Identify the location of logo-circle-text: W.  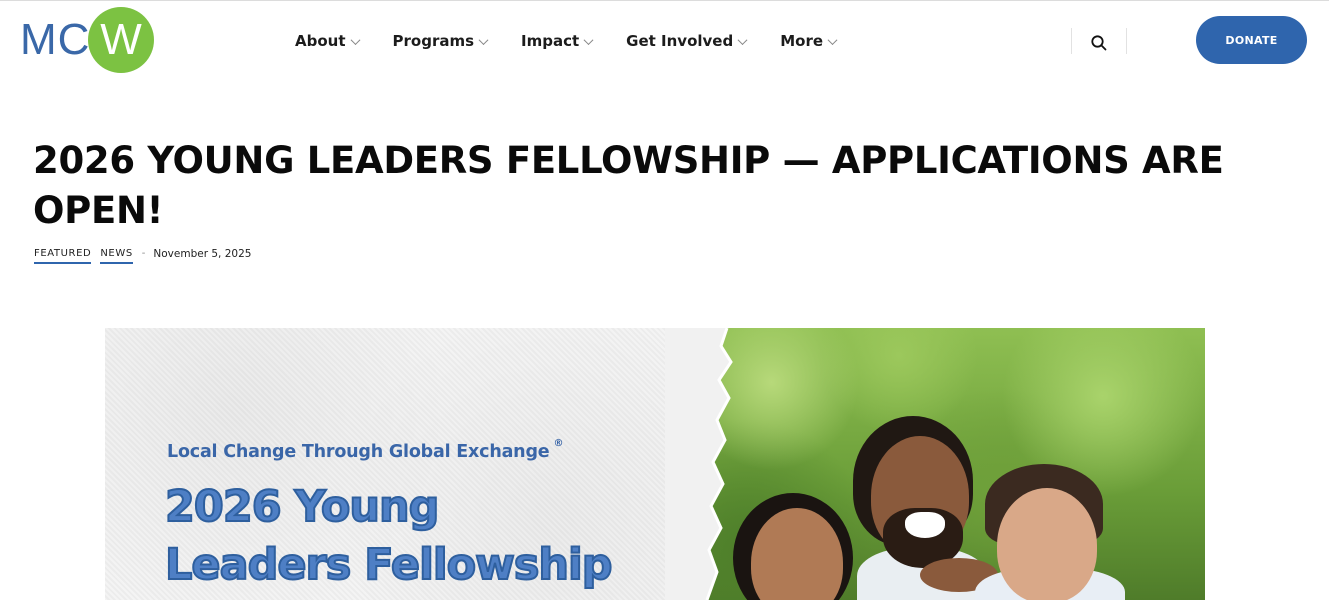
(121, 39).